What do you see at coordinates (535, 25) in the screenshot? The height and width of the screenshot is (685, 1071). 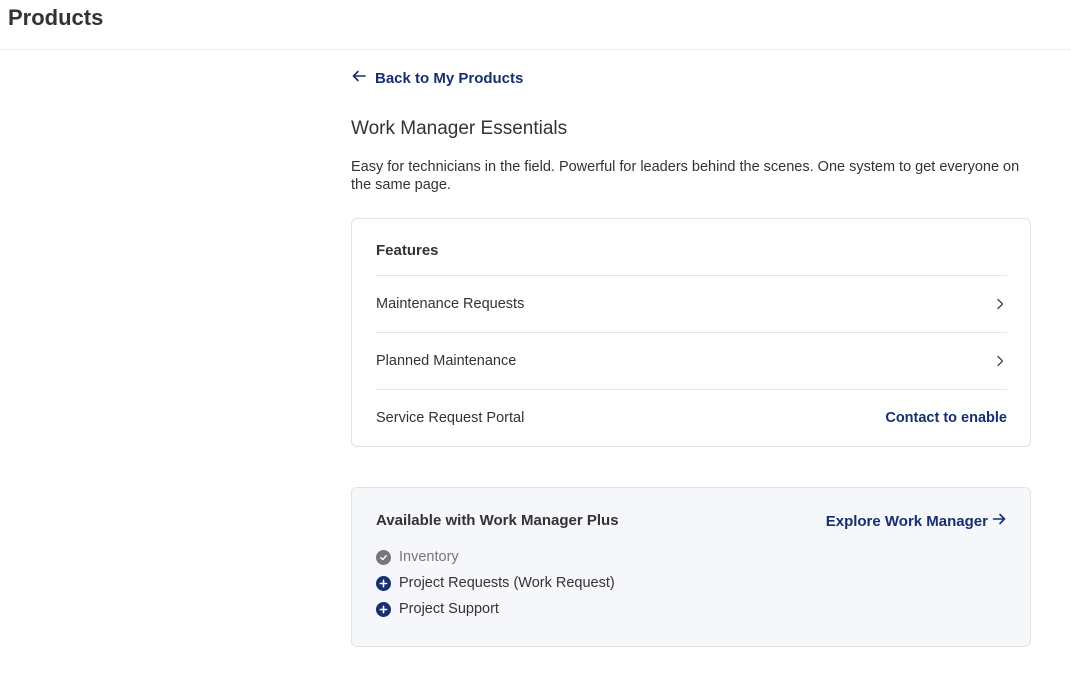 I see `top-bar: Products` at bounding box center [535, 25].